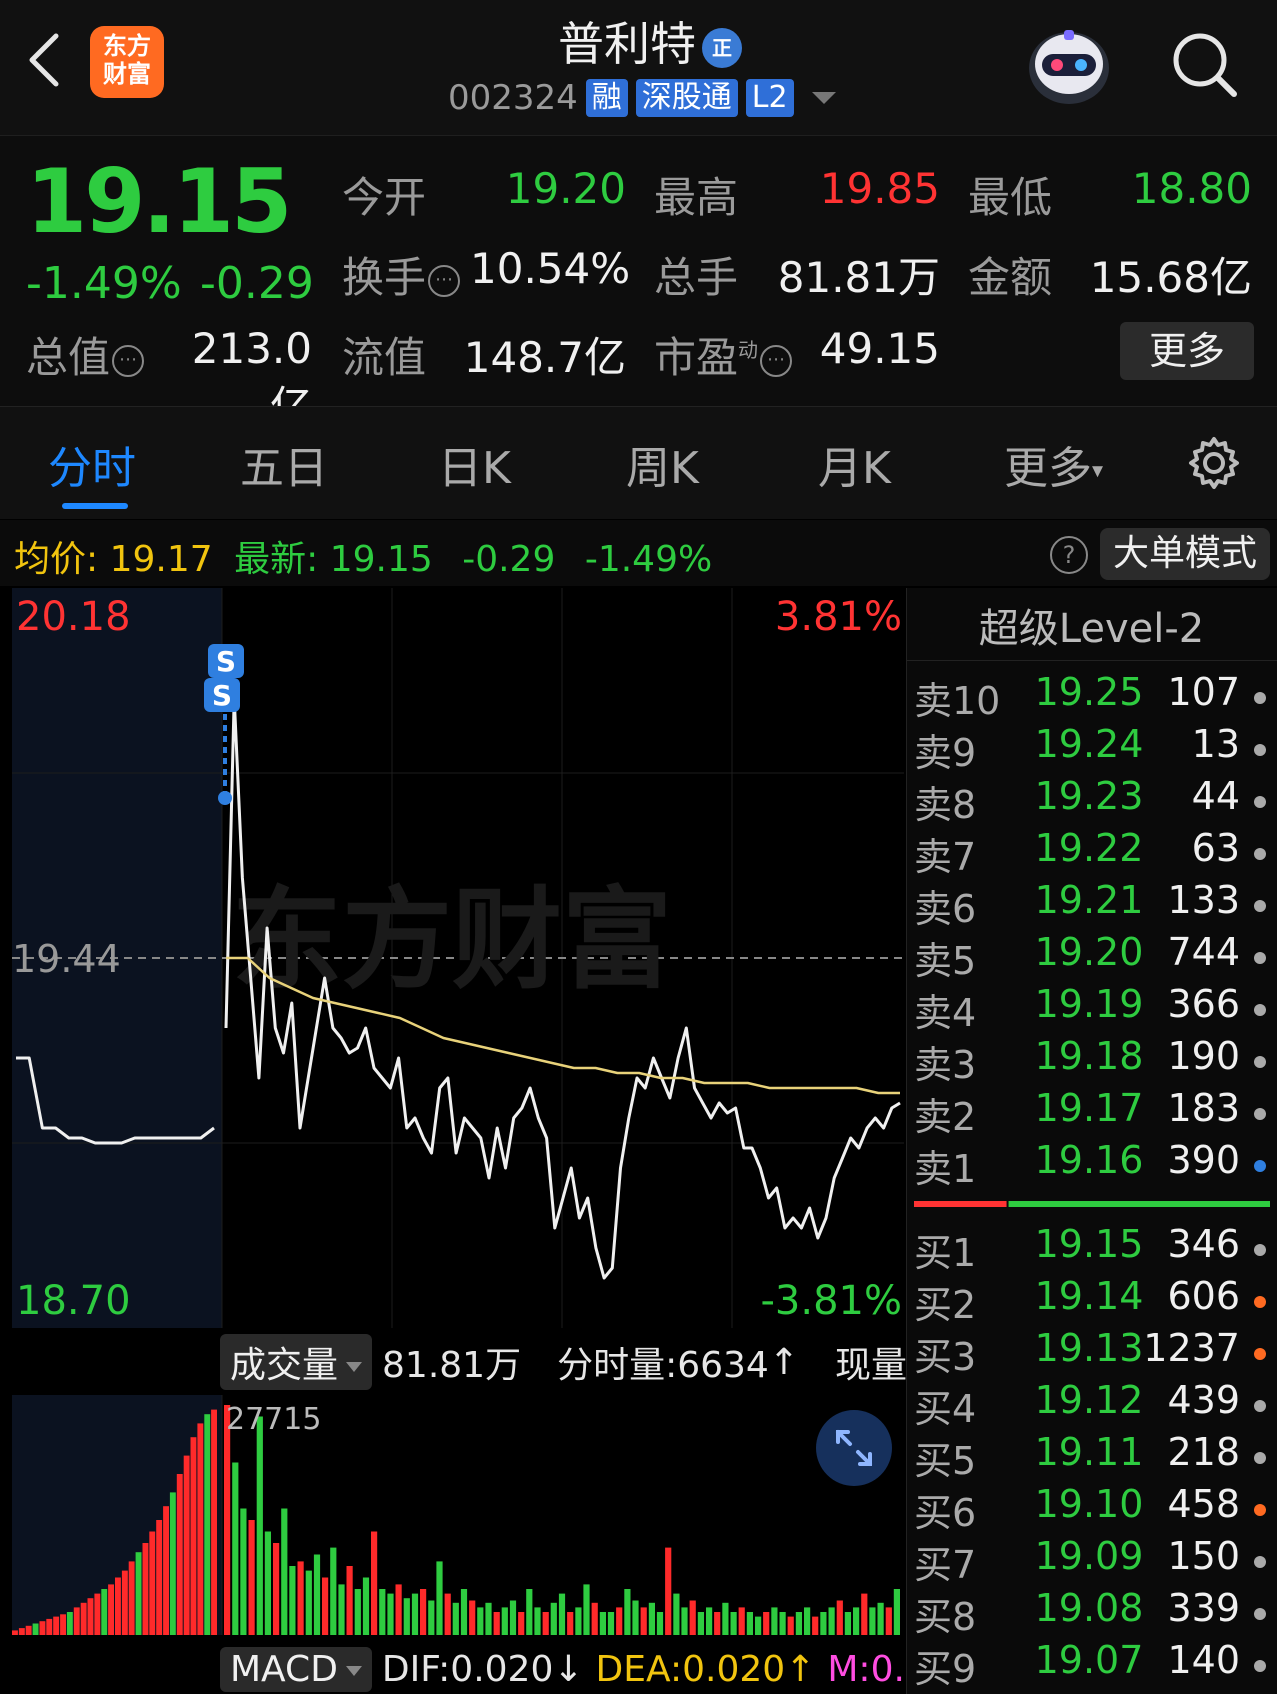 This screenshot has width=1277, height=1694. Describe the element at coordinates (945, 961) in the screenshot. I see `sell-level-label: 卖5` at that location.